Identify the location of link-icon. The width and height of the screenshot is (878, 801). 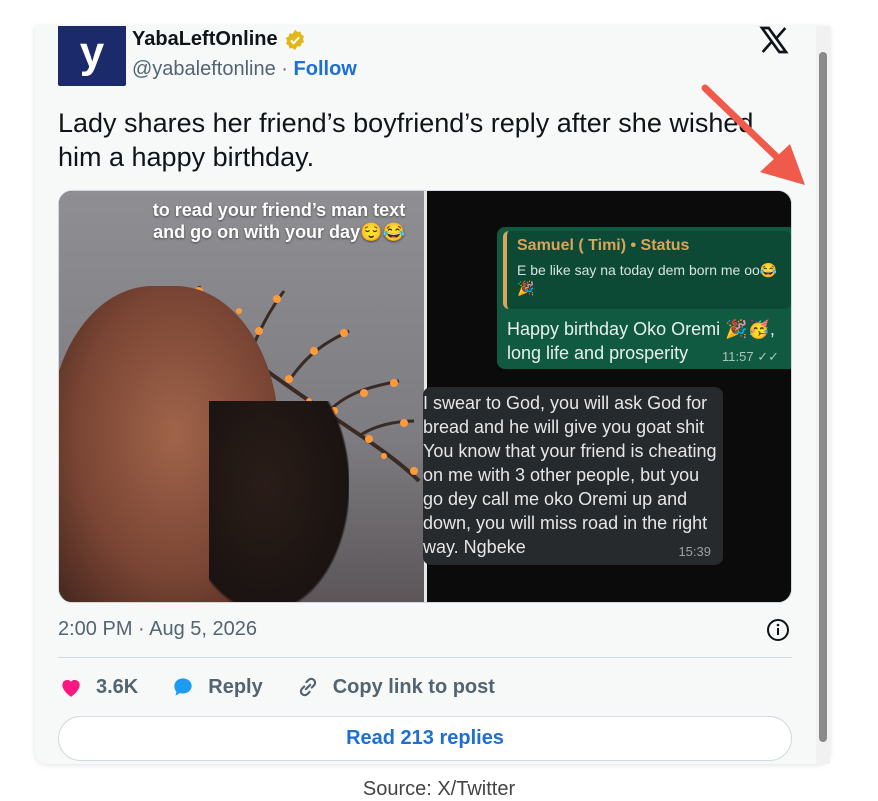
(307, 687).